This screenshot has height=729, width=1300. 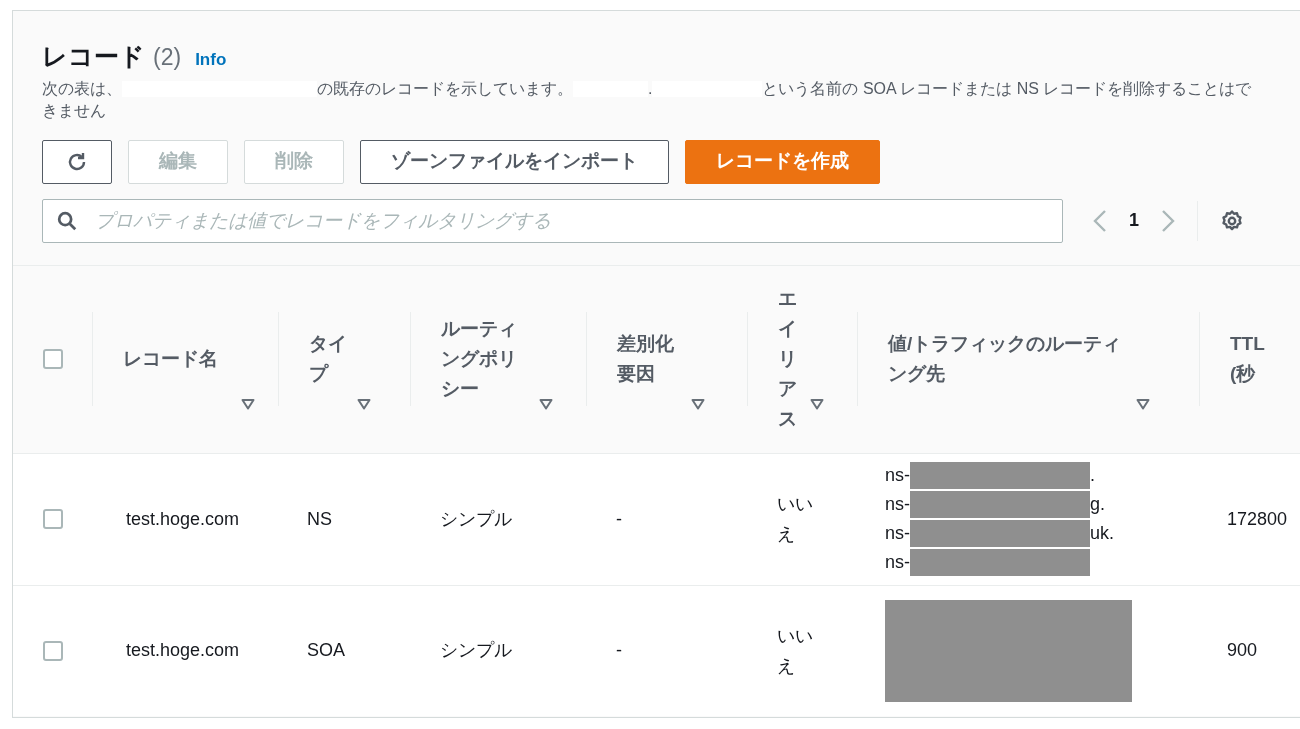 I want to click on record-count: (2), so click(x=167, y=57).